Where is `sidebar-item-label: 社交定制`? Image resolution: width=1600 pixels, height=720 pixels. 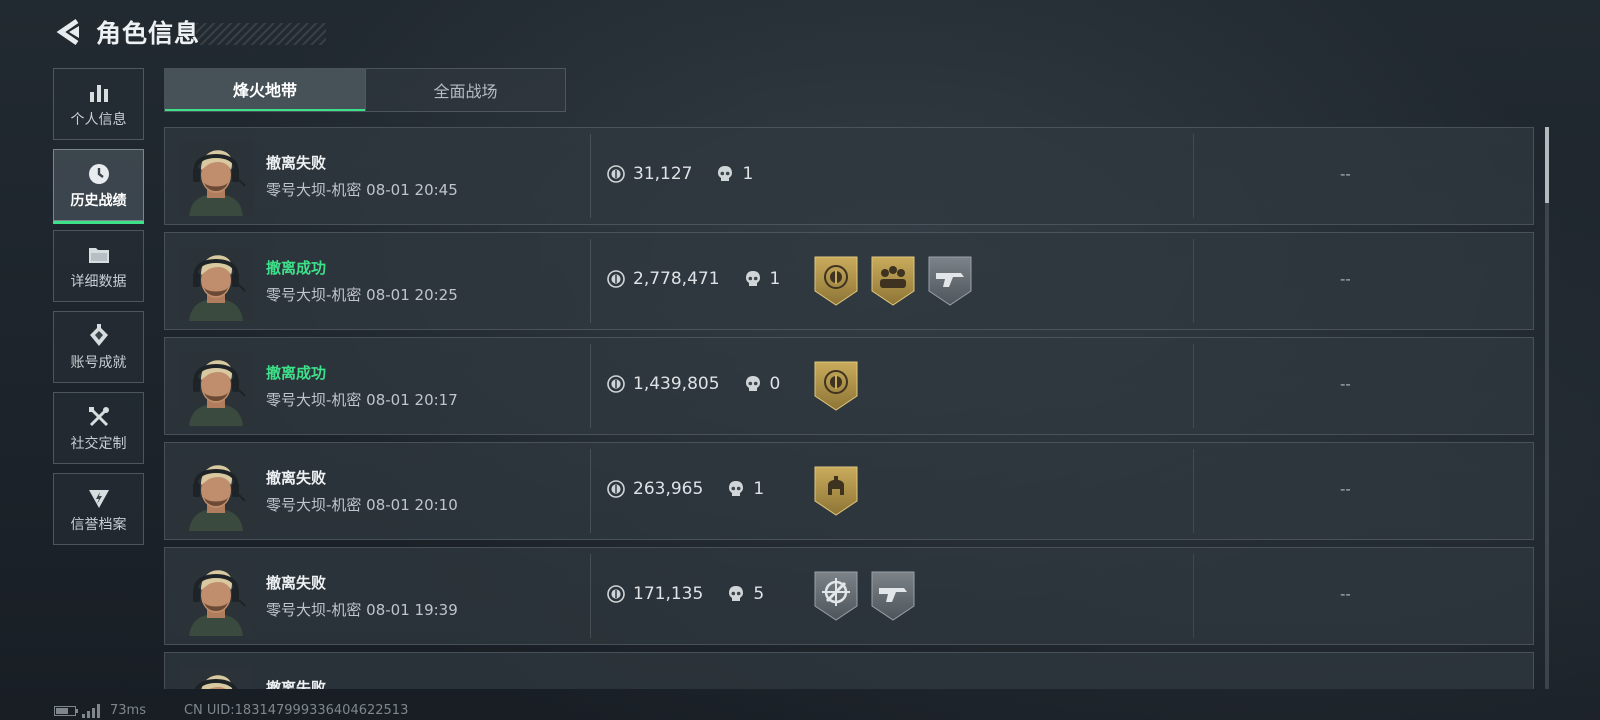
sidebar-item-label: 社交定制 is located at coordinates (98, 444).